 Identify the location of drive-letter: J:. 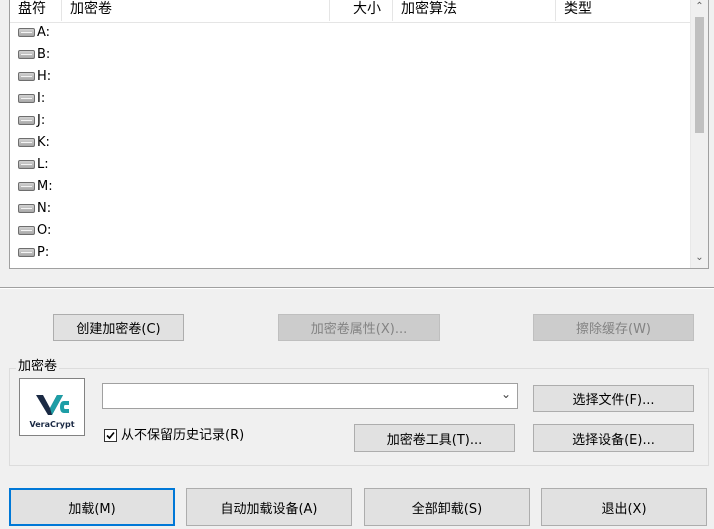
(41, 120).